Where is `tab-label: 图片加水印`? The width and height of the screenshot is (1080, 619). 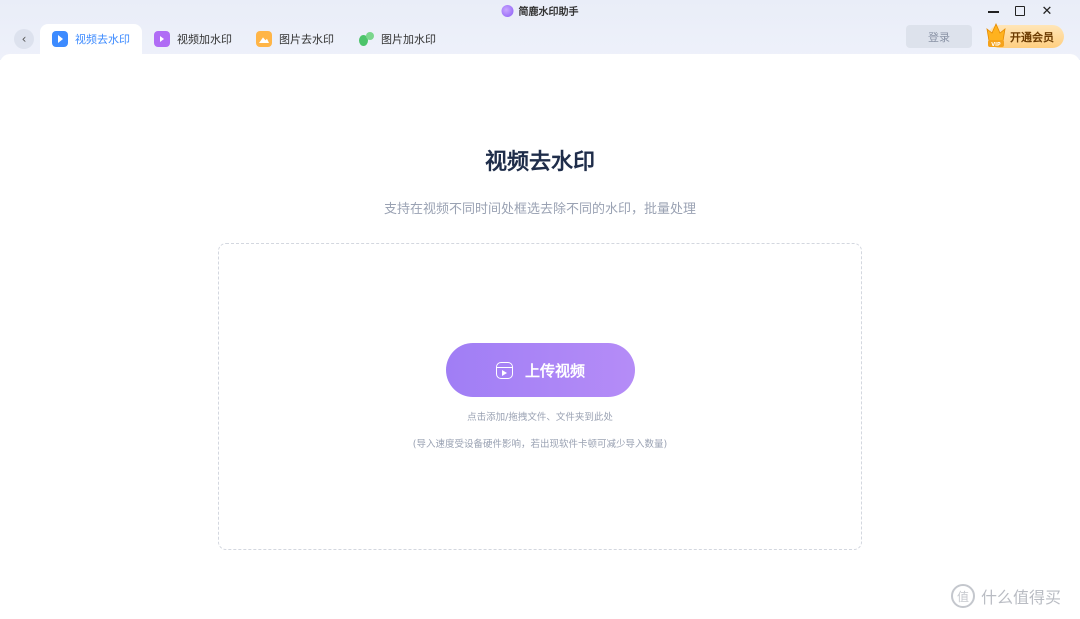
tab-label: 图片加水印 is located at coordinates (408, 39).